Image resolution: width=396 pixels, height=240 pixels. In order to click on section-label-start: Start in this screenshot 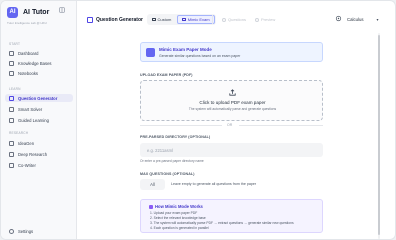, I will do `click(15, 44)`.